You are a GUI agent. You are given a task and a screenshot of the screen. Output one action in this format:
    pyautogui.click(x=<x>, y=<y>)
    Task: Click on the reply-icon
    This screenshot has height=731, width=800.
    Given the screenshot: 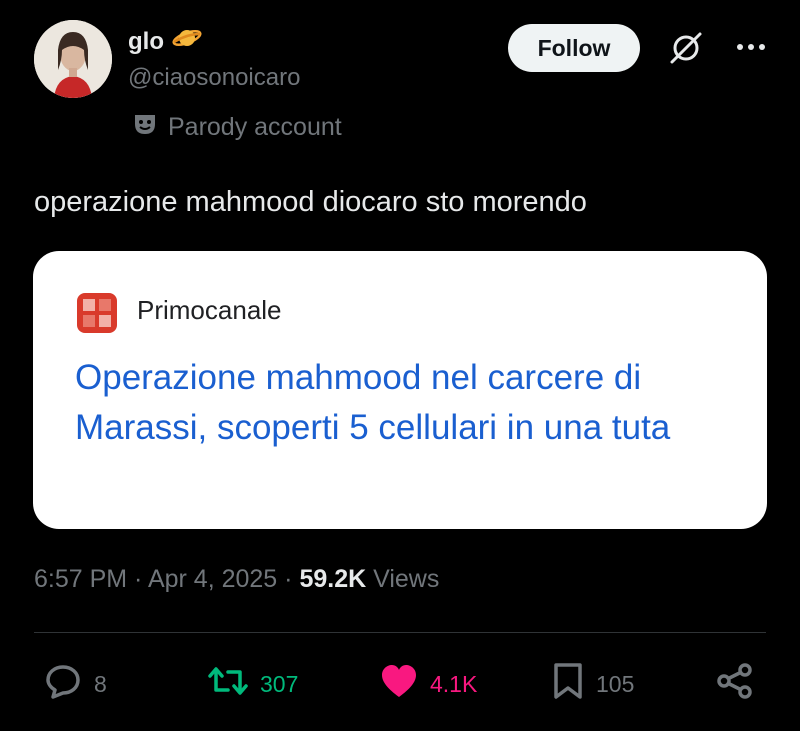 What is the action you would take?
    pyautogui.click(x=63, y=684)
    